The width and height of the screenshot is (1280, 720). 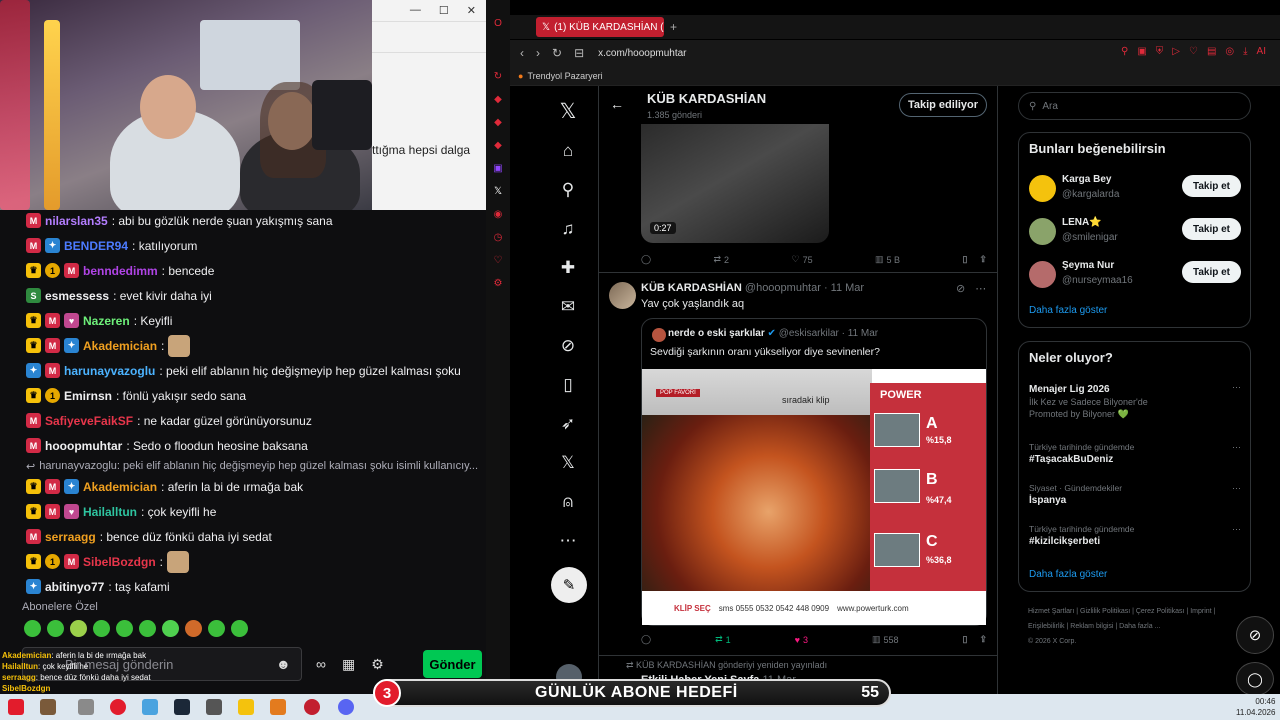 I want to click on chat-username: esmessess, so click(x=77, y=296).